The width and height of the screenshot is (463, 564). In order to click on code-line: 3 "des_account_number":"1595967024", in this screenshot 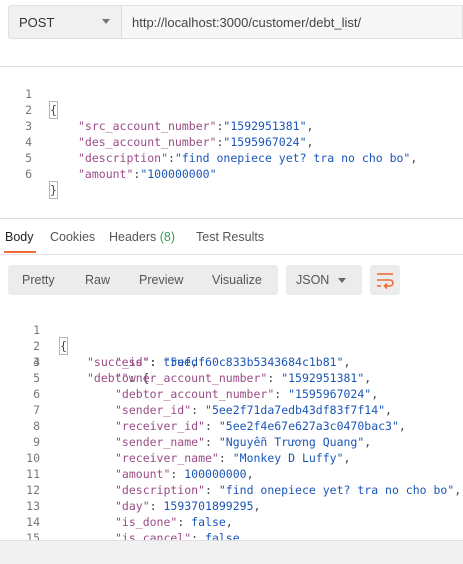, I will do `click(156, 125)`.